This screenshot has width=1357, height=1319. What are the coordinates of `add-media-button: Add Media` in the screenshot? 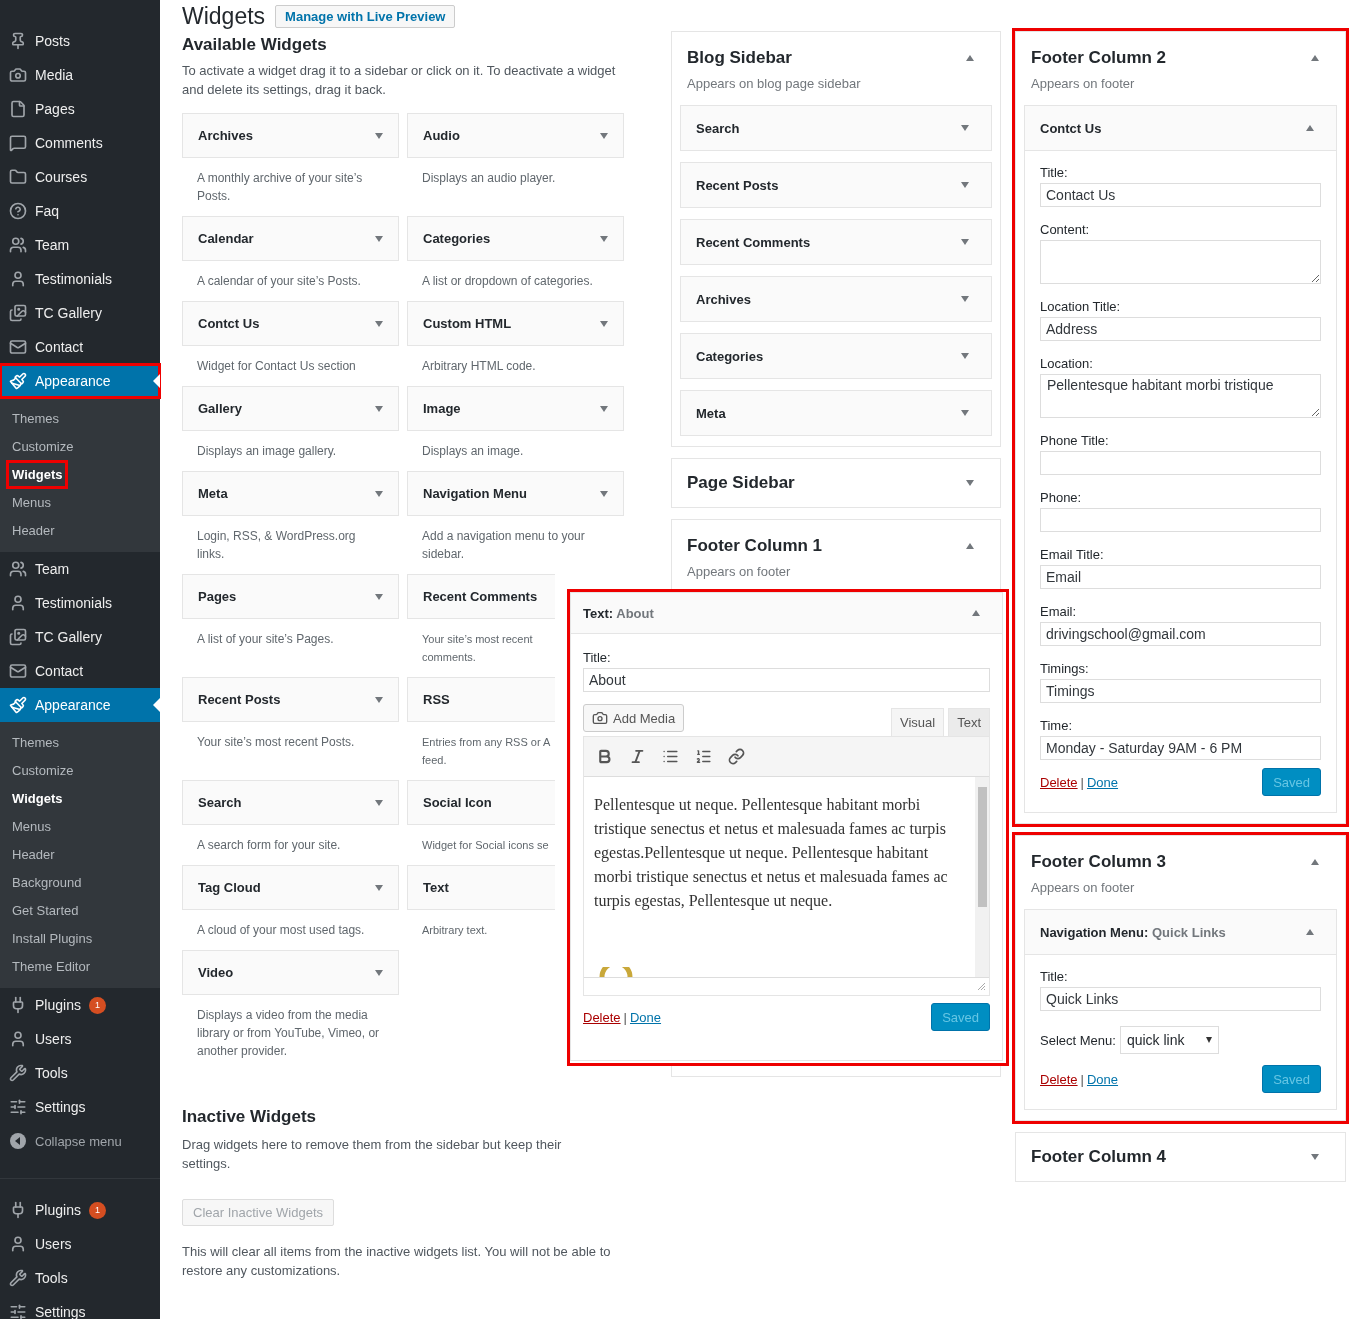 It's located at (634, 718).